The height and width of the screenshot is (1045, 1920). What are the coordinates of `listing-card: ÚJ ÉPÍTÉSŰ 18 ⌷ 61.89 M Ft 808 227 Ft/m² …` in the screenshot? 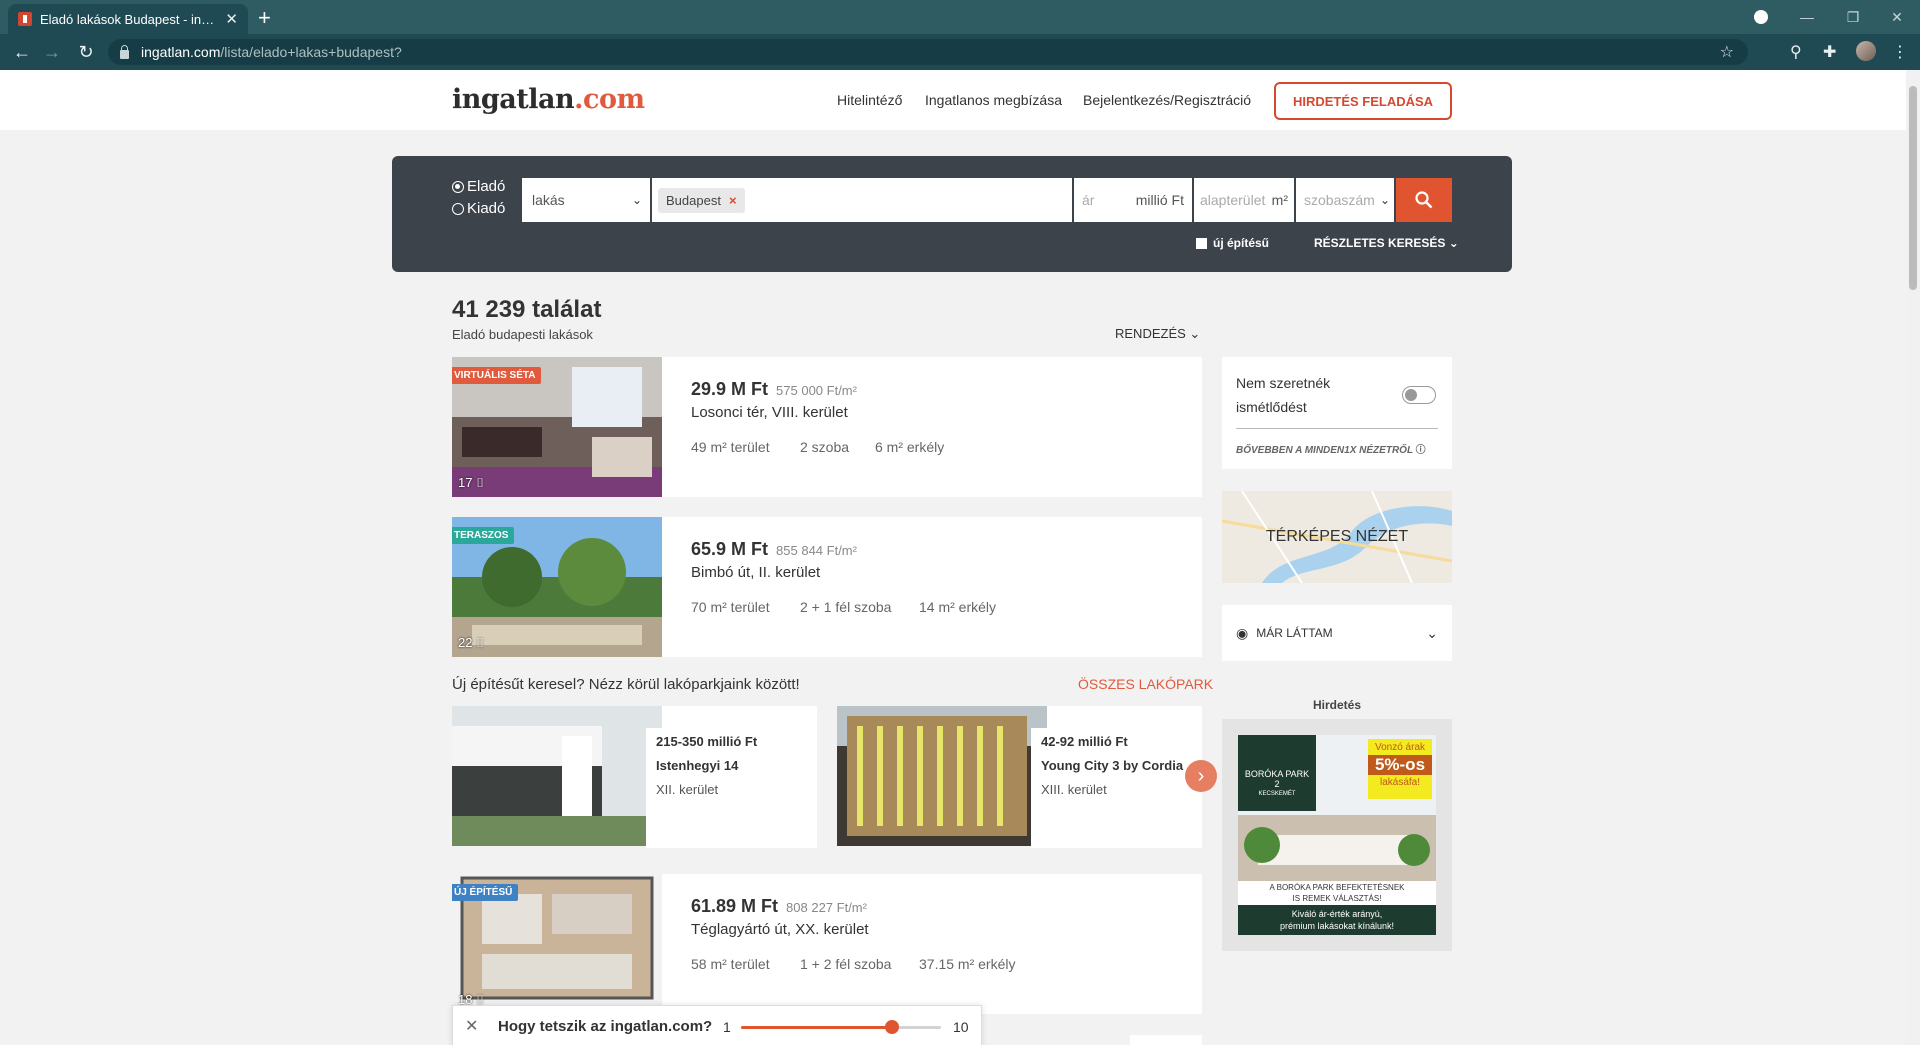 It's located at (827, 944).